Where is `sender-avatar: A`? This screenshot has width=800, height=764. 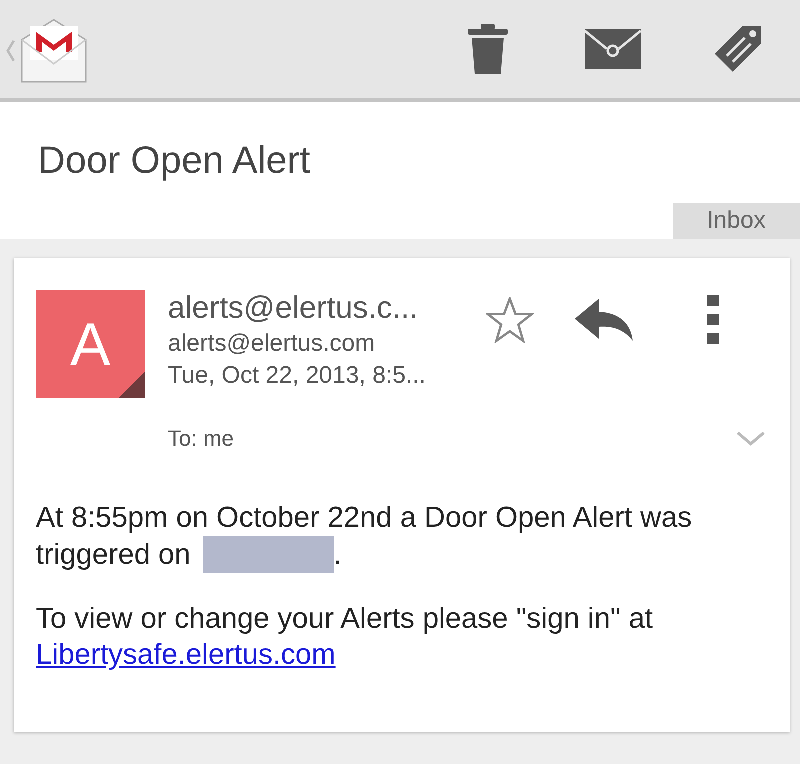 sender-avatar: A is located at coordinates (90, 344).